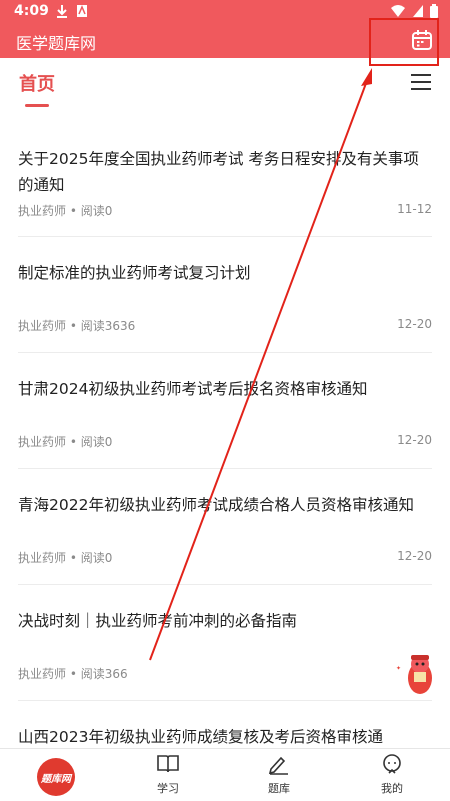 Image resolution: width=450 pixels, height=801 pixels. I want to click on pencil-icon, so click(278, 765).